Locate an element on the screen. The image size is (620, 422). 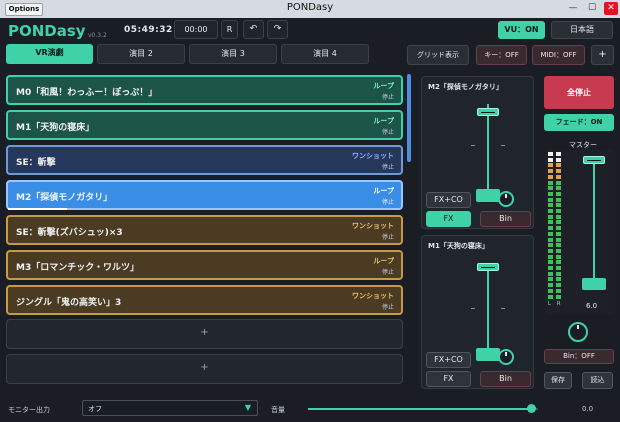
cue-progress-bar is located at coordinates (37, 209).